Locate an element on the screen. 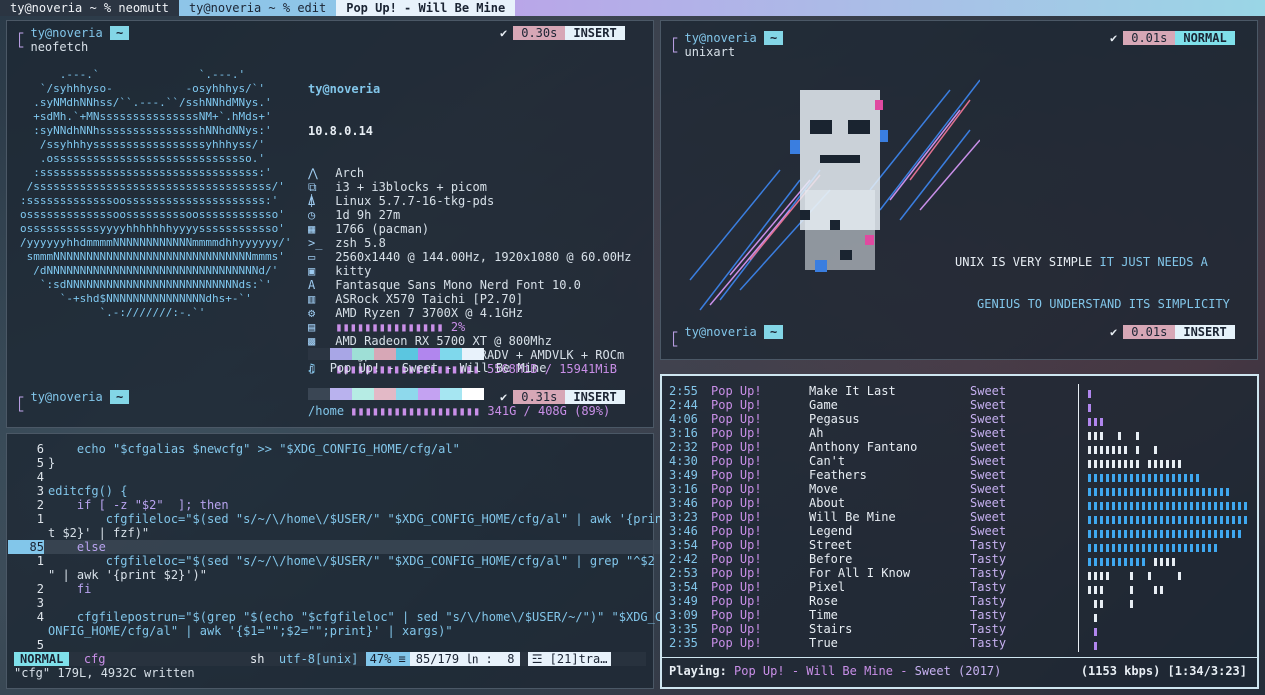  tab-active-player: Pop Up! - Will Be Mine is located at coordinates (426, 8).